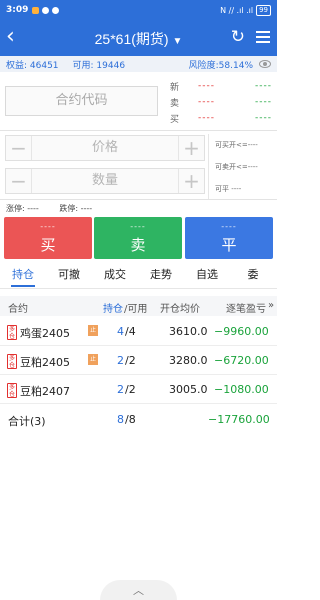  I want to click on tab-watchlist: 自选, so click(207, 275).